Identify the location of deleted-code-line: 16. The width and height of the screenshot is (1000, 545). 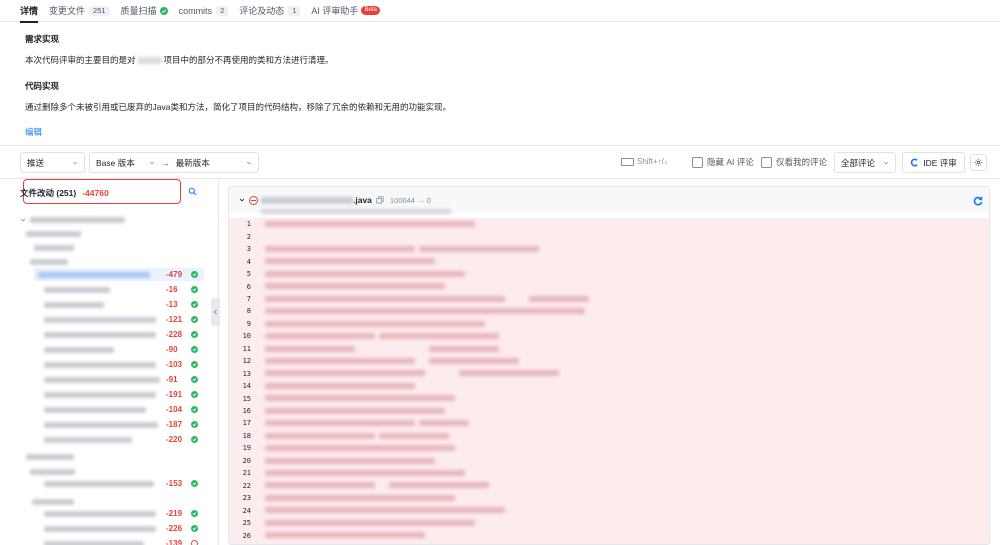
(609, 411).